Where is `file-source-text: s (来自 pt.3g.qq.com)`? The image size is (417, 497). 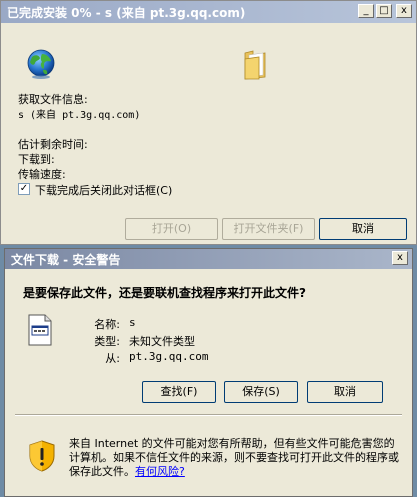
file-source-text: s (来自 pt.3g.qq.com) is located at coordinates (79, 115).